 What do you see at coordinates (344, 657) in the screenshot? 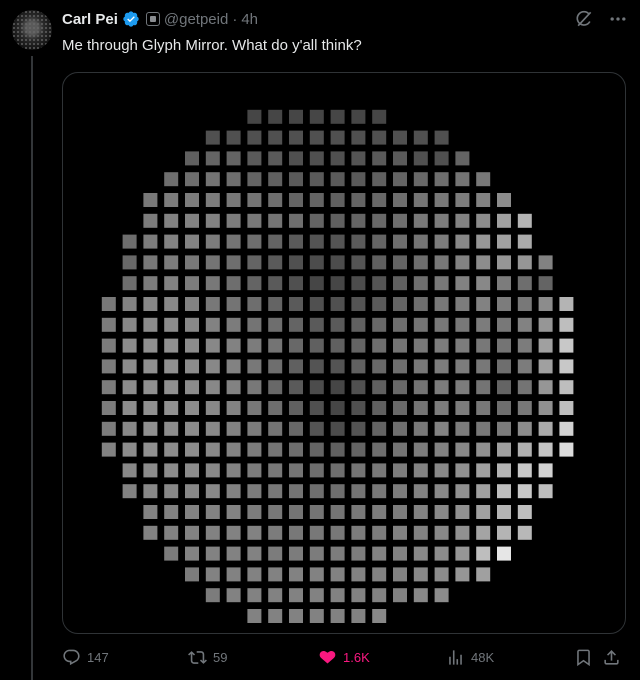
I see `like-button: 1.6K` at bounding box center [344, 657].